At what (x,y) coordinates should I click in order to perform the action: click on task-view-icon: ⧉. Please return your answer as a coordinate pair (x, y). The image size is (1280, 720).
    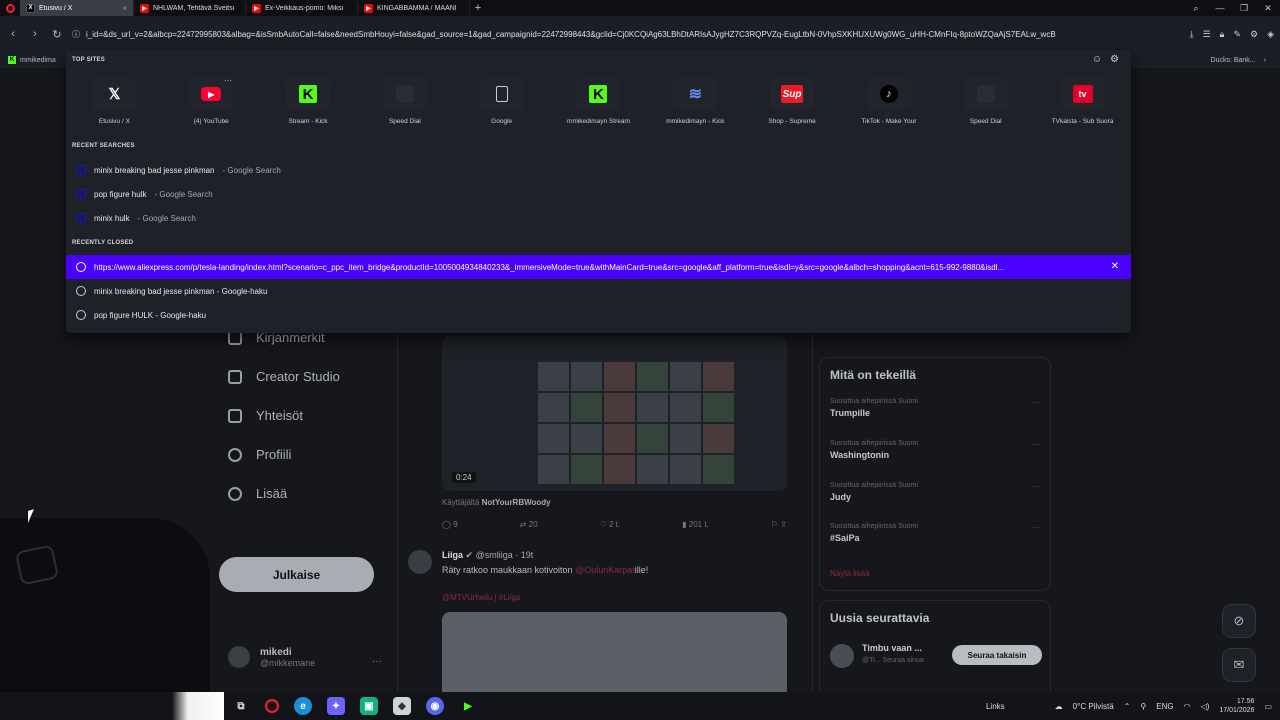
    Looking at the image, I should click on (241, 706).